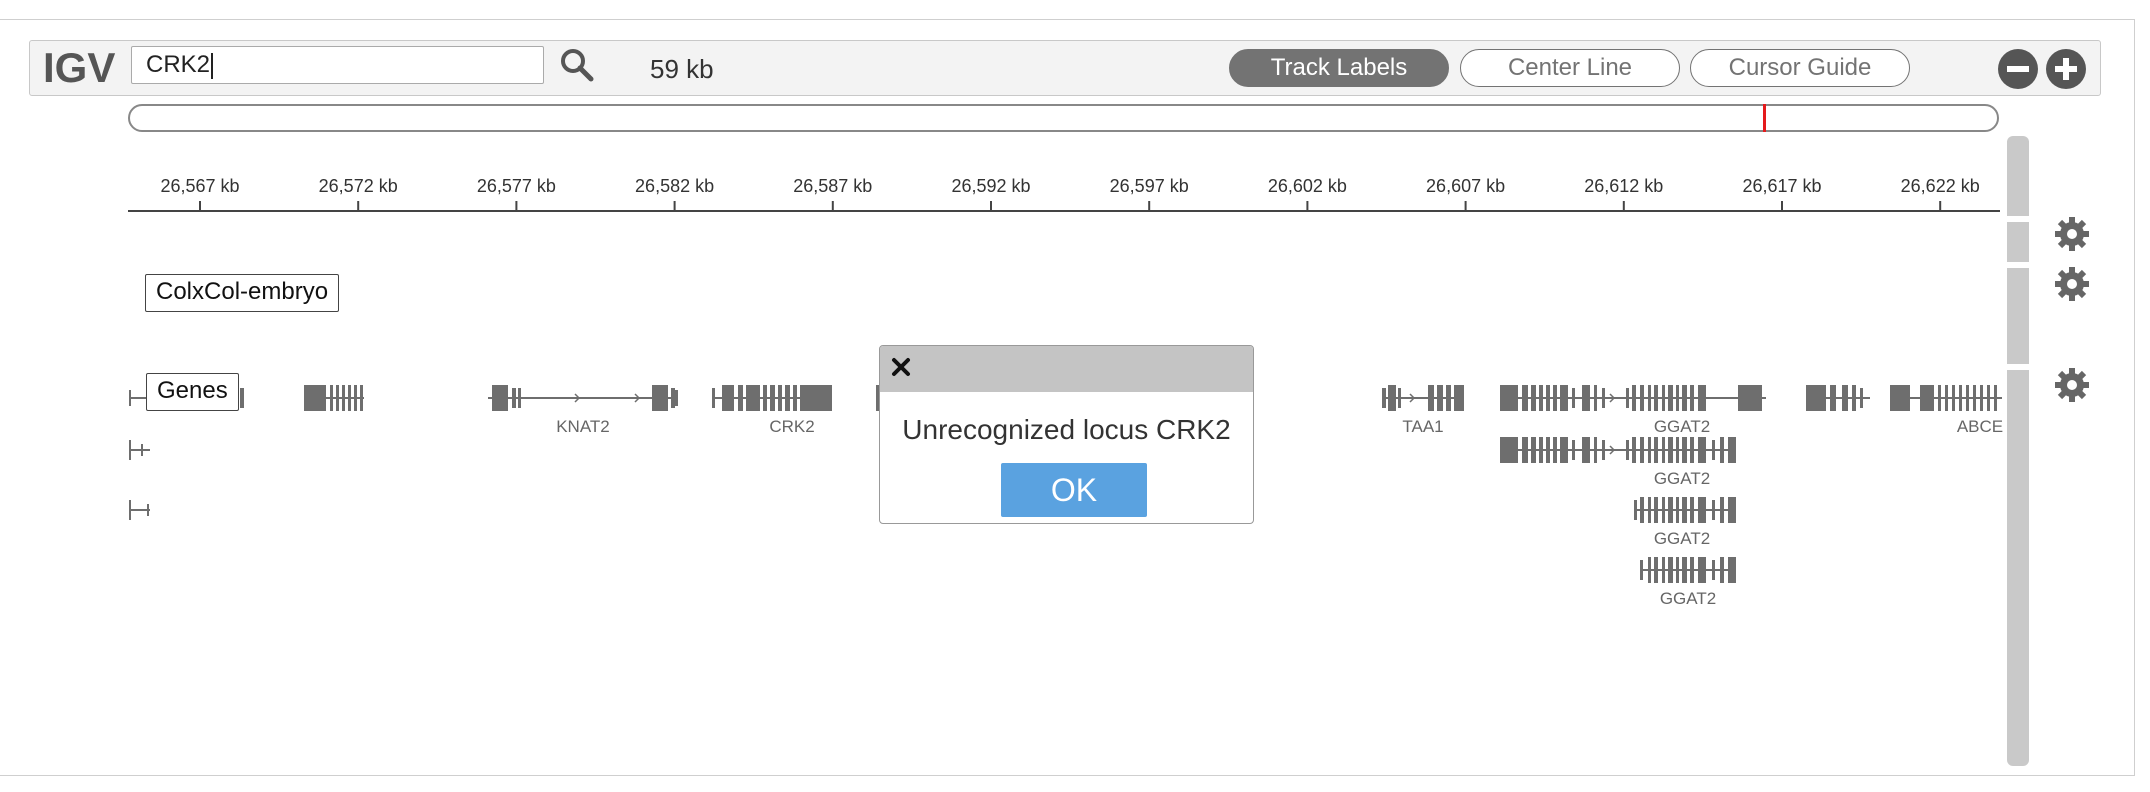  What do you see at coordinates (1940, 186) in the screenshot?
I see `ruler-tick-label: 26,622 kb` at bounding box center [1940, 186].